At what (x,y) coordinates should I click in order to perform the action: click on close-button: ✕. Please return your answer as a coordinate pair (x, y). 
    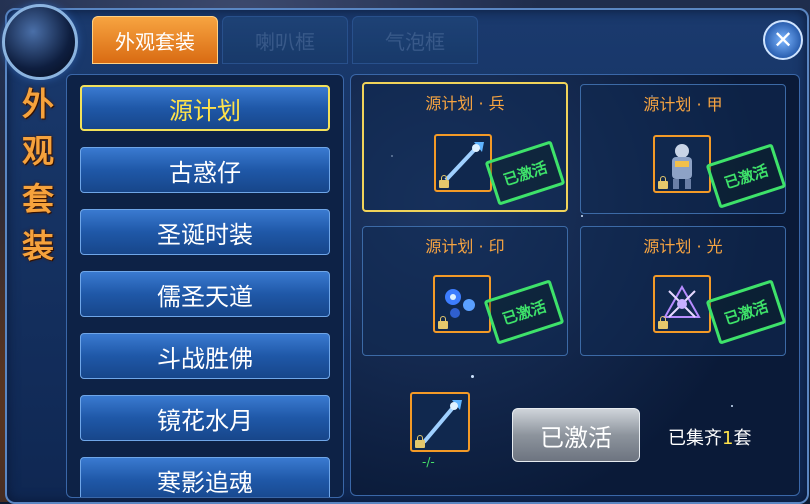
    Looking at the image, I should click on (783, 40).